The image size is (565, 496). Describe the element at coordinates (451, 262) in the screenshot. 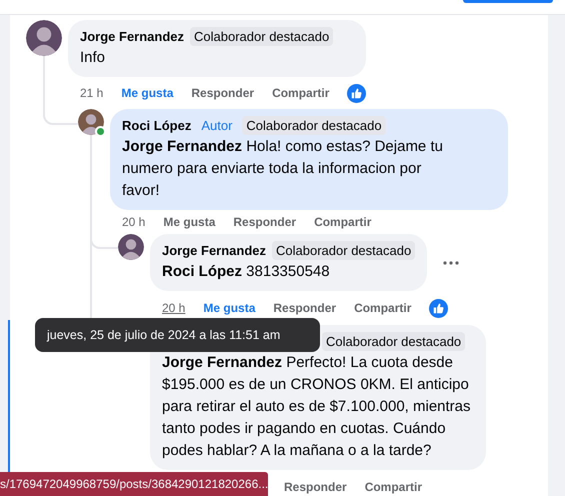

I see `more-icon` at that location.